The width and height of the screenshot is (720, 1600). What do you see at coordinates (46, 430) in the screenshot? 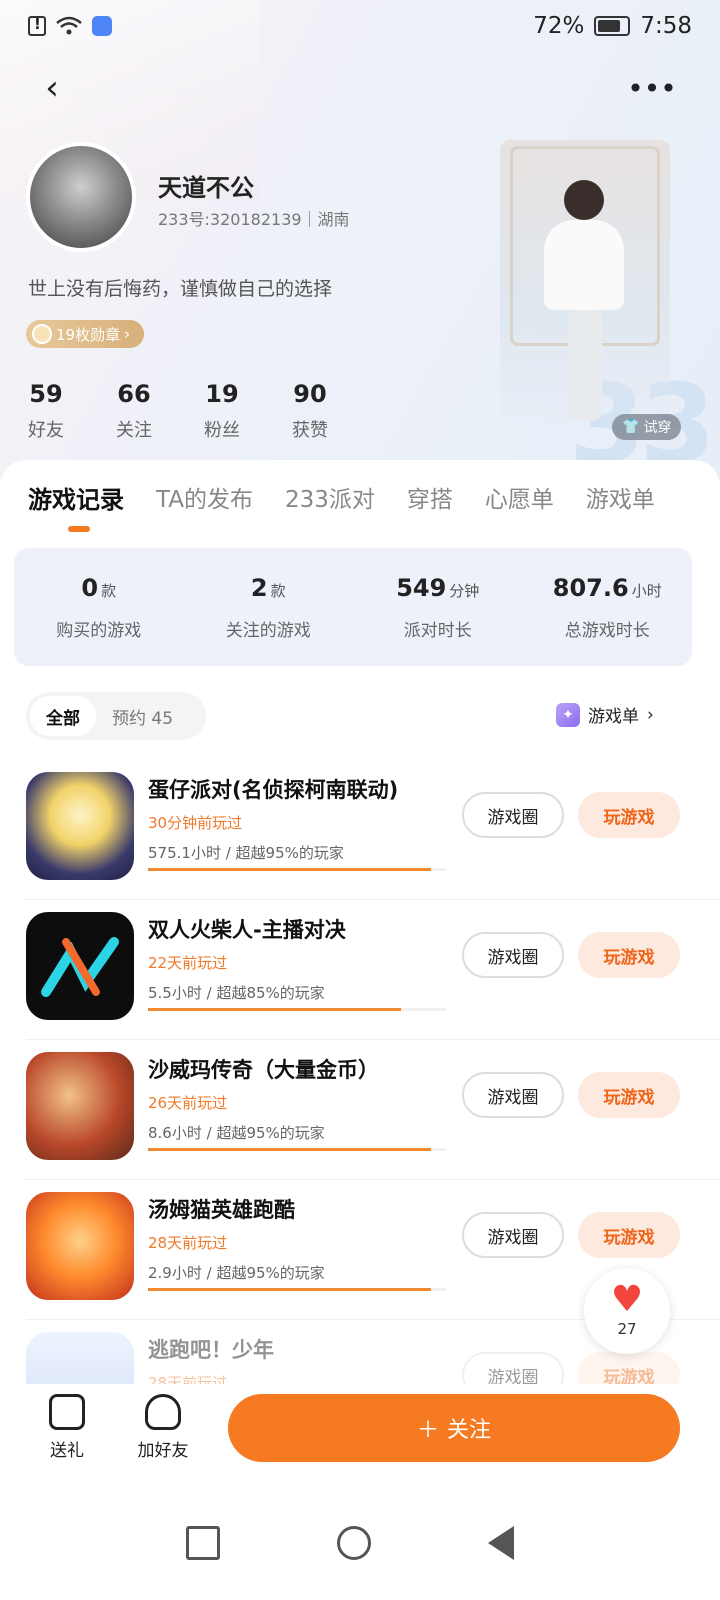
I see `stat-label: 好友` at bounding box center [46, 430].